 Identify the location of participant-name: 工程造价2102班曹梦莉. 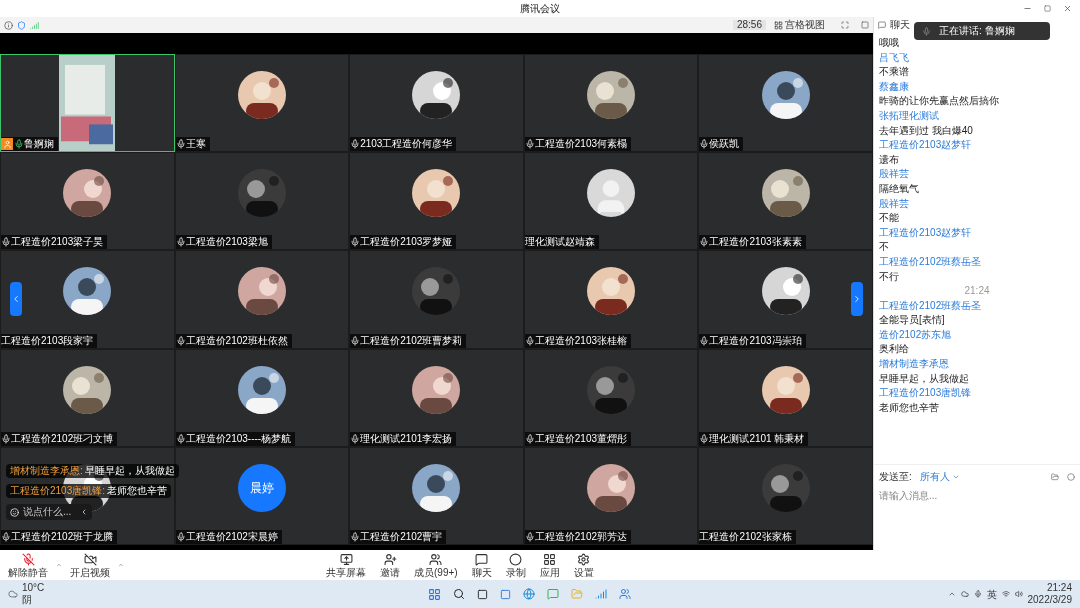
(411, 340).